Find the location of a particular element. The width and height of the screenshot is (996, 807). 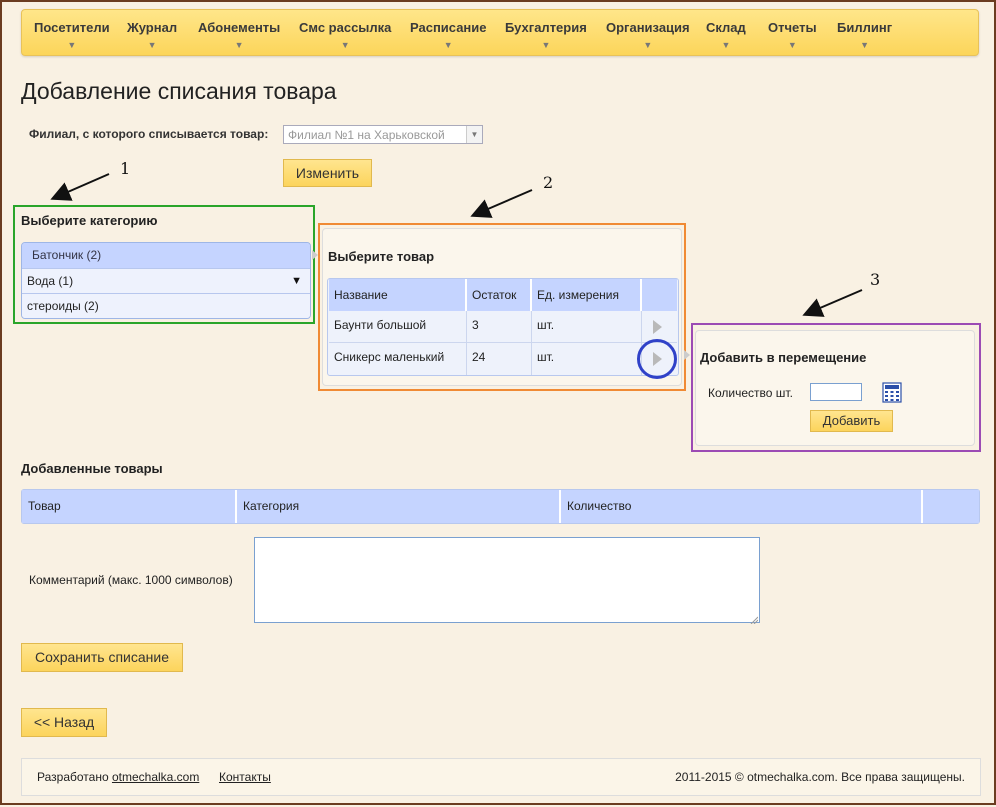

category-item-selected: Батончик (2) is located at coordinates (166, 255).